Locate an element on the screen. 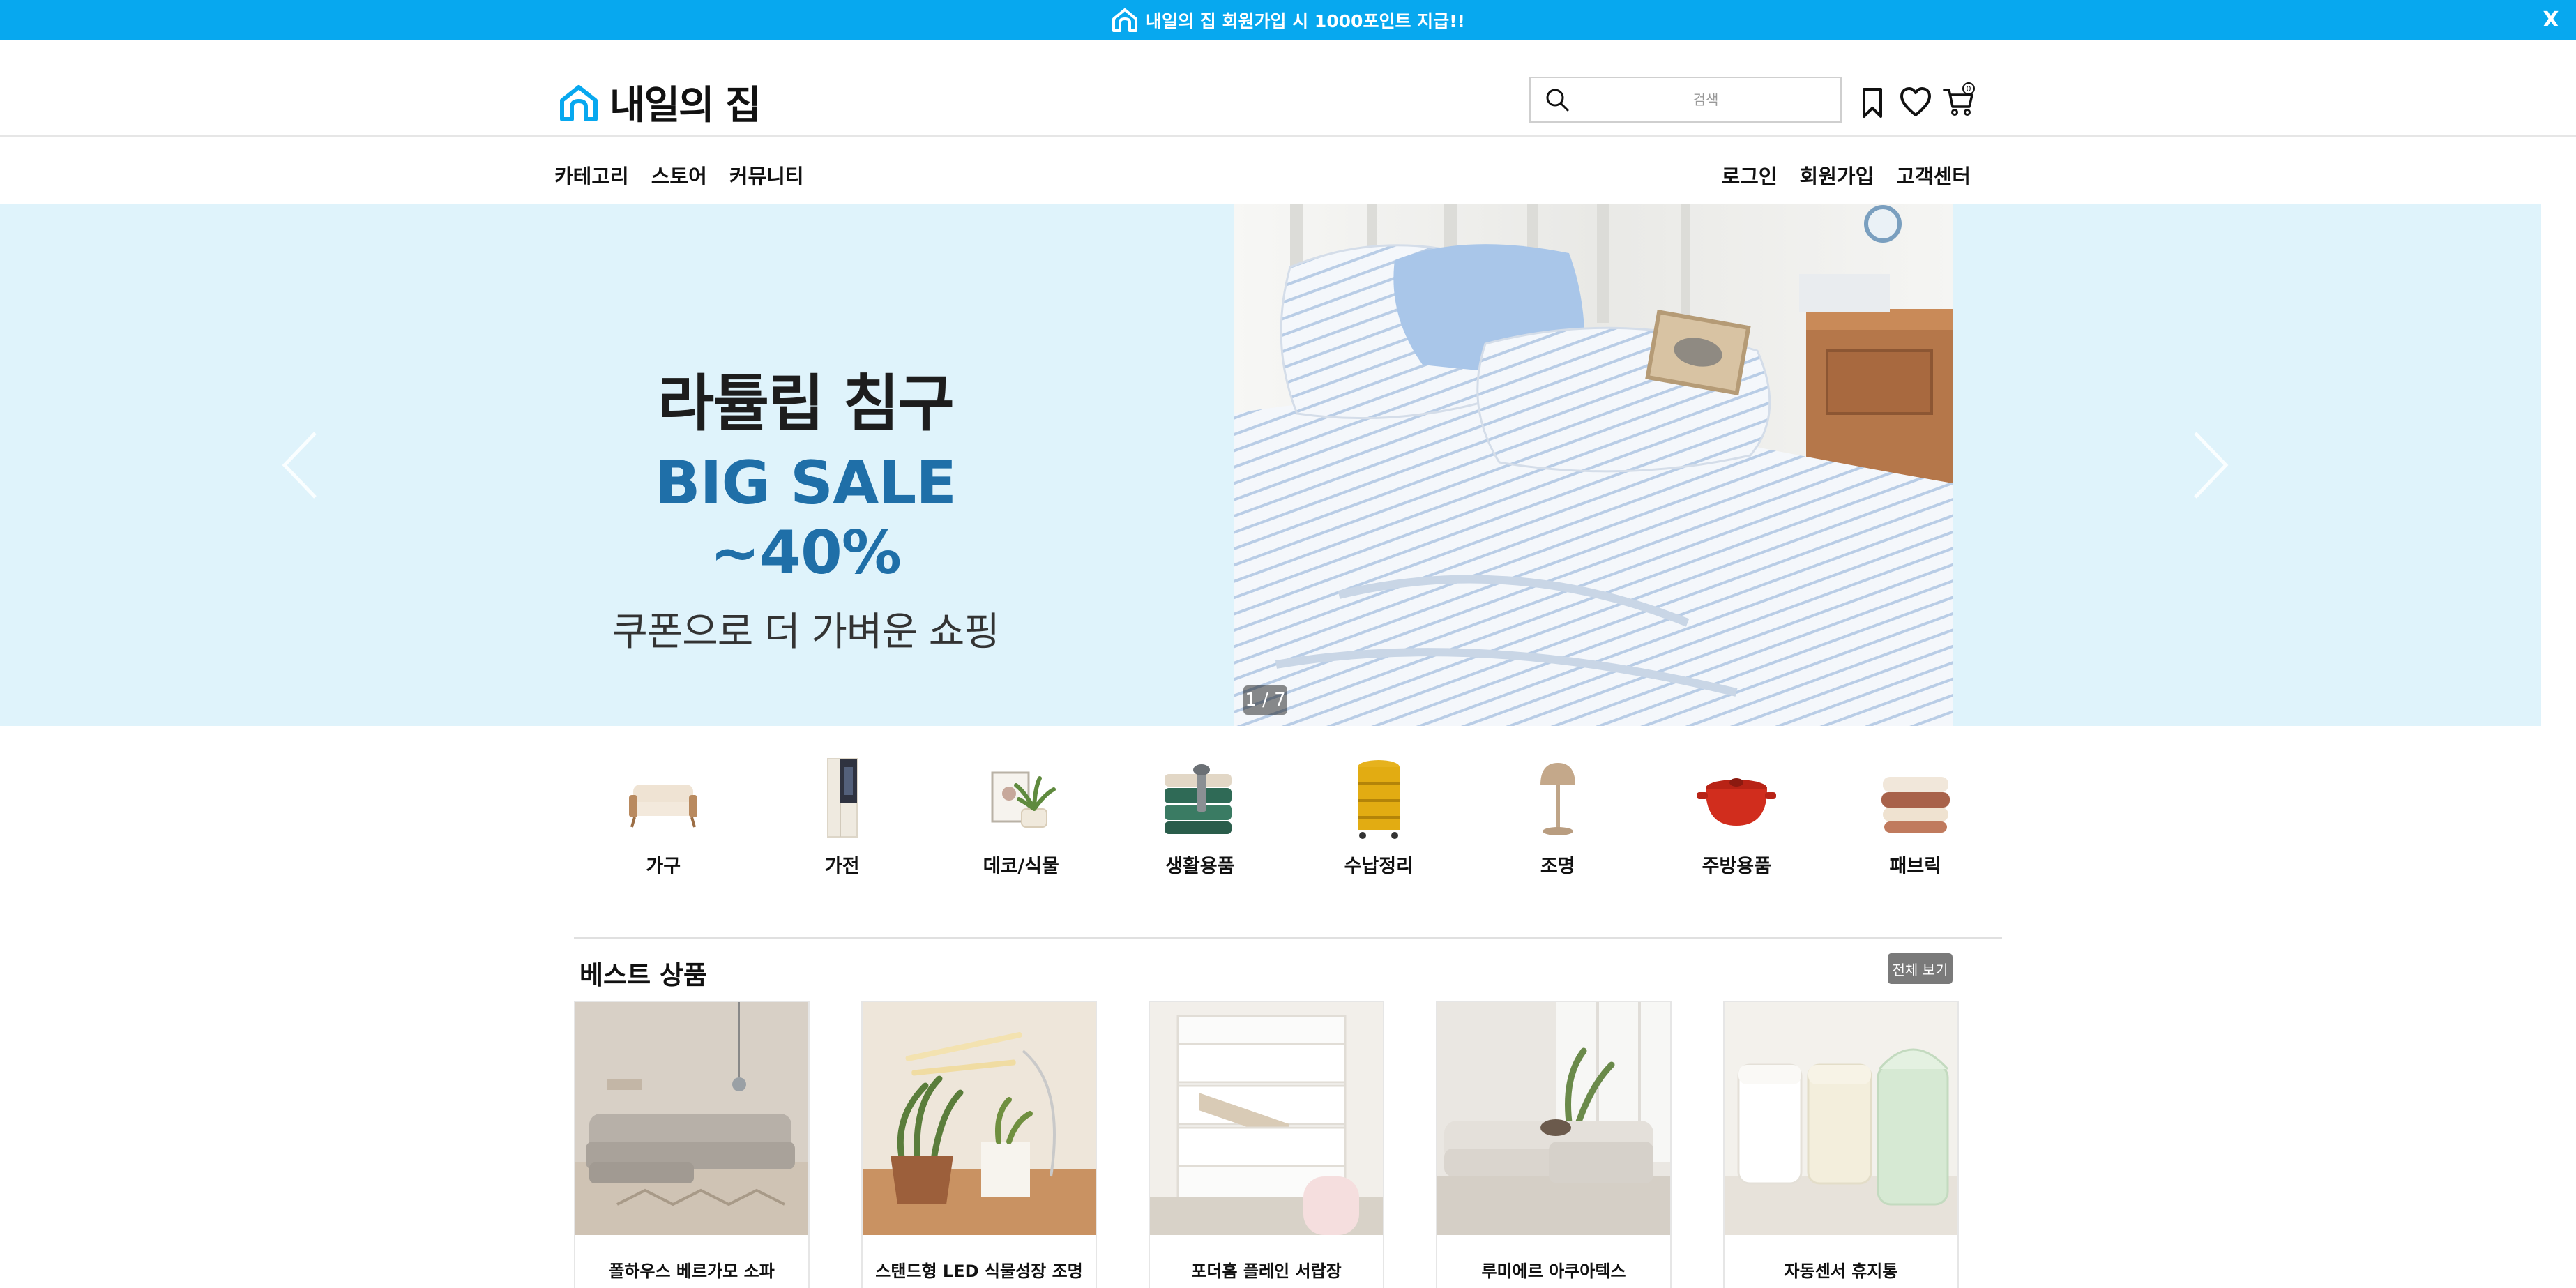 This screenshot has height=1288, width=2576. search-box is located at coordinates (1685, 100).